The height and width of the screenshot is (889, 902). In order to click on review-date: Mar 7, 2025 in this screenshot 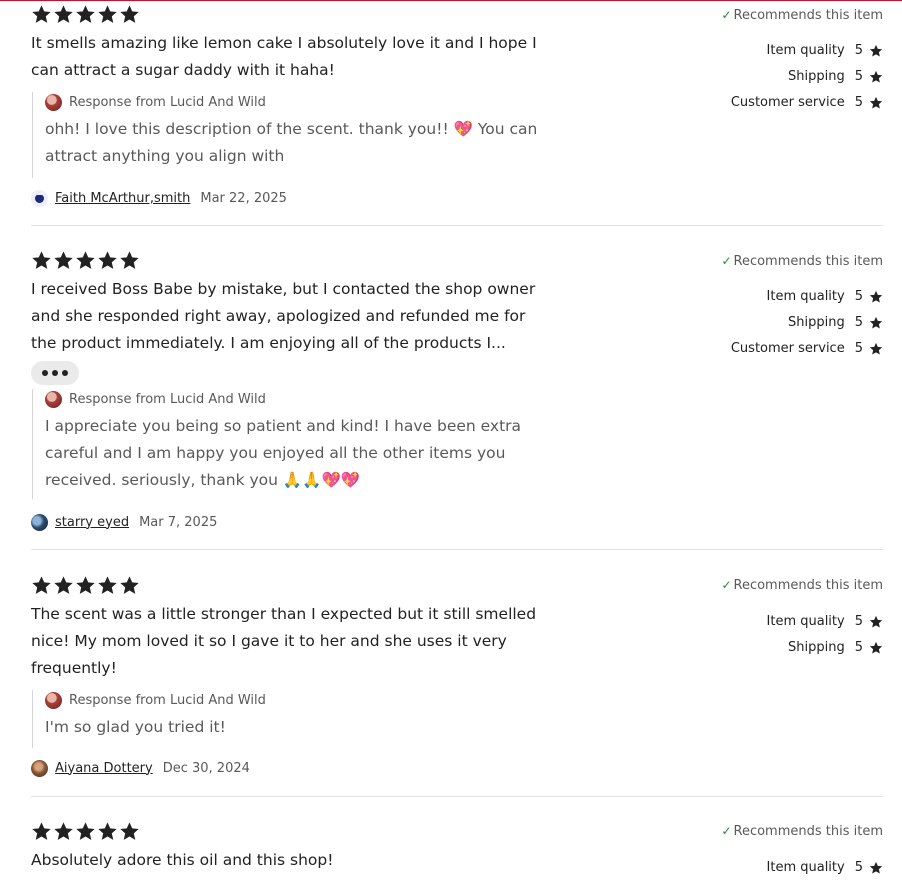, I will do `click(178, 522)`.